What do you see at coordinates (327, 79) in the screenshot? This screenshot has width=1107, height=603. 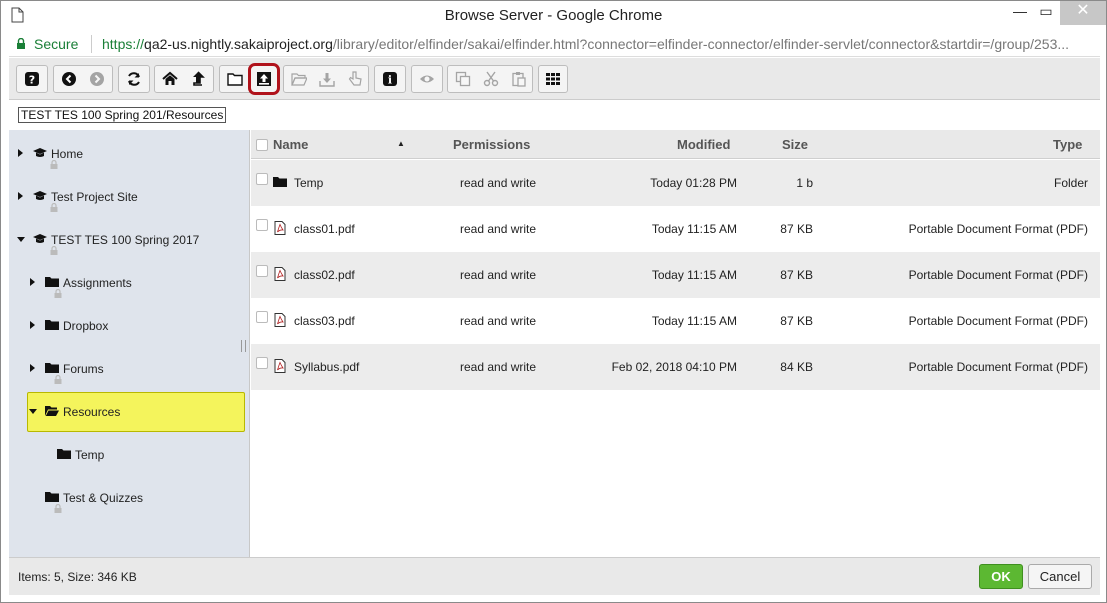 I see `download-button` at bounding box center [327, 79].